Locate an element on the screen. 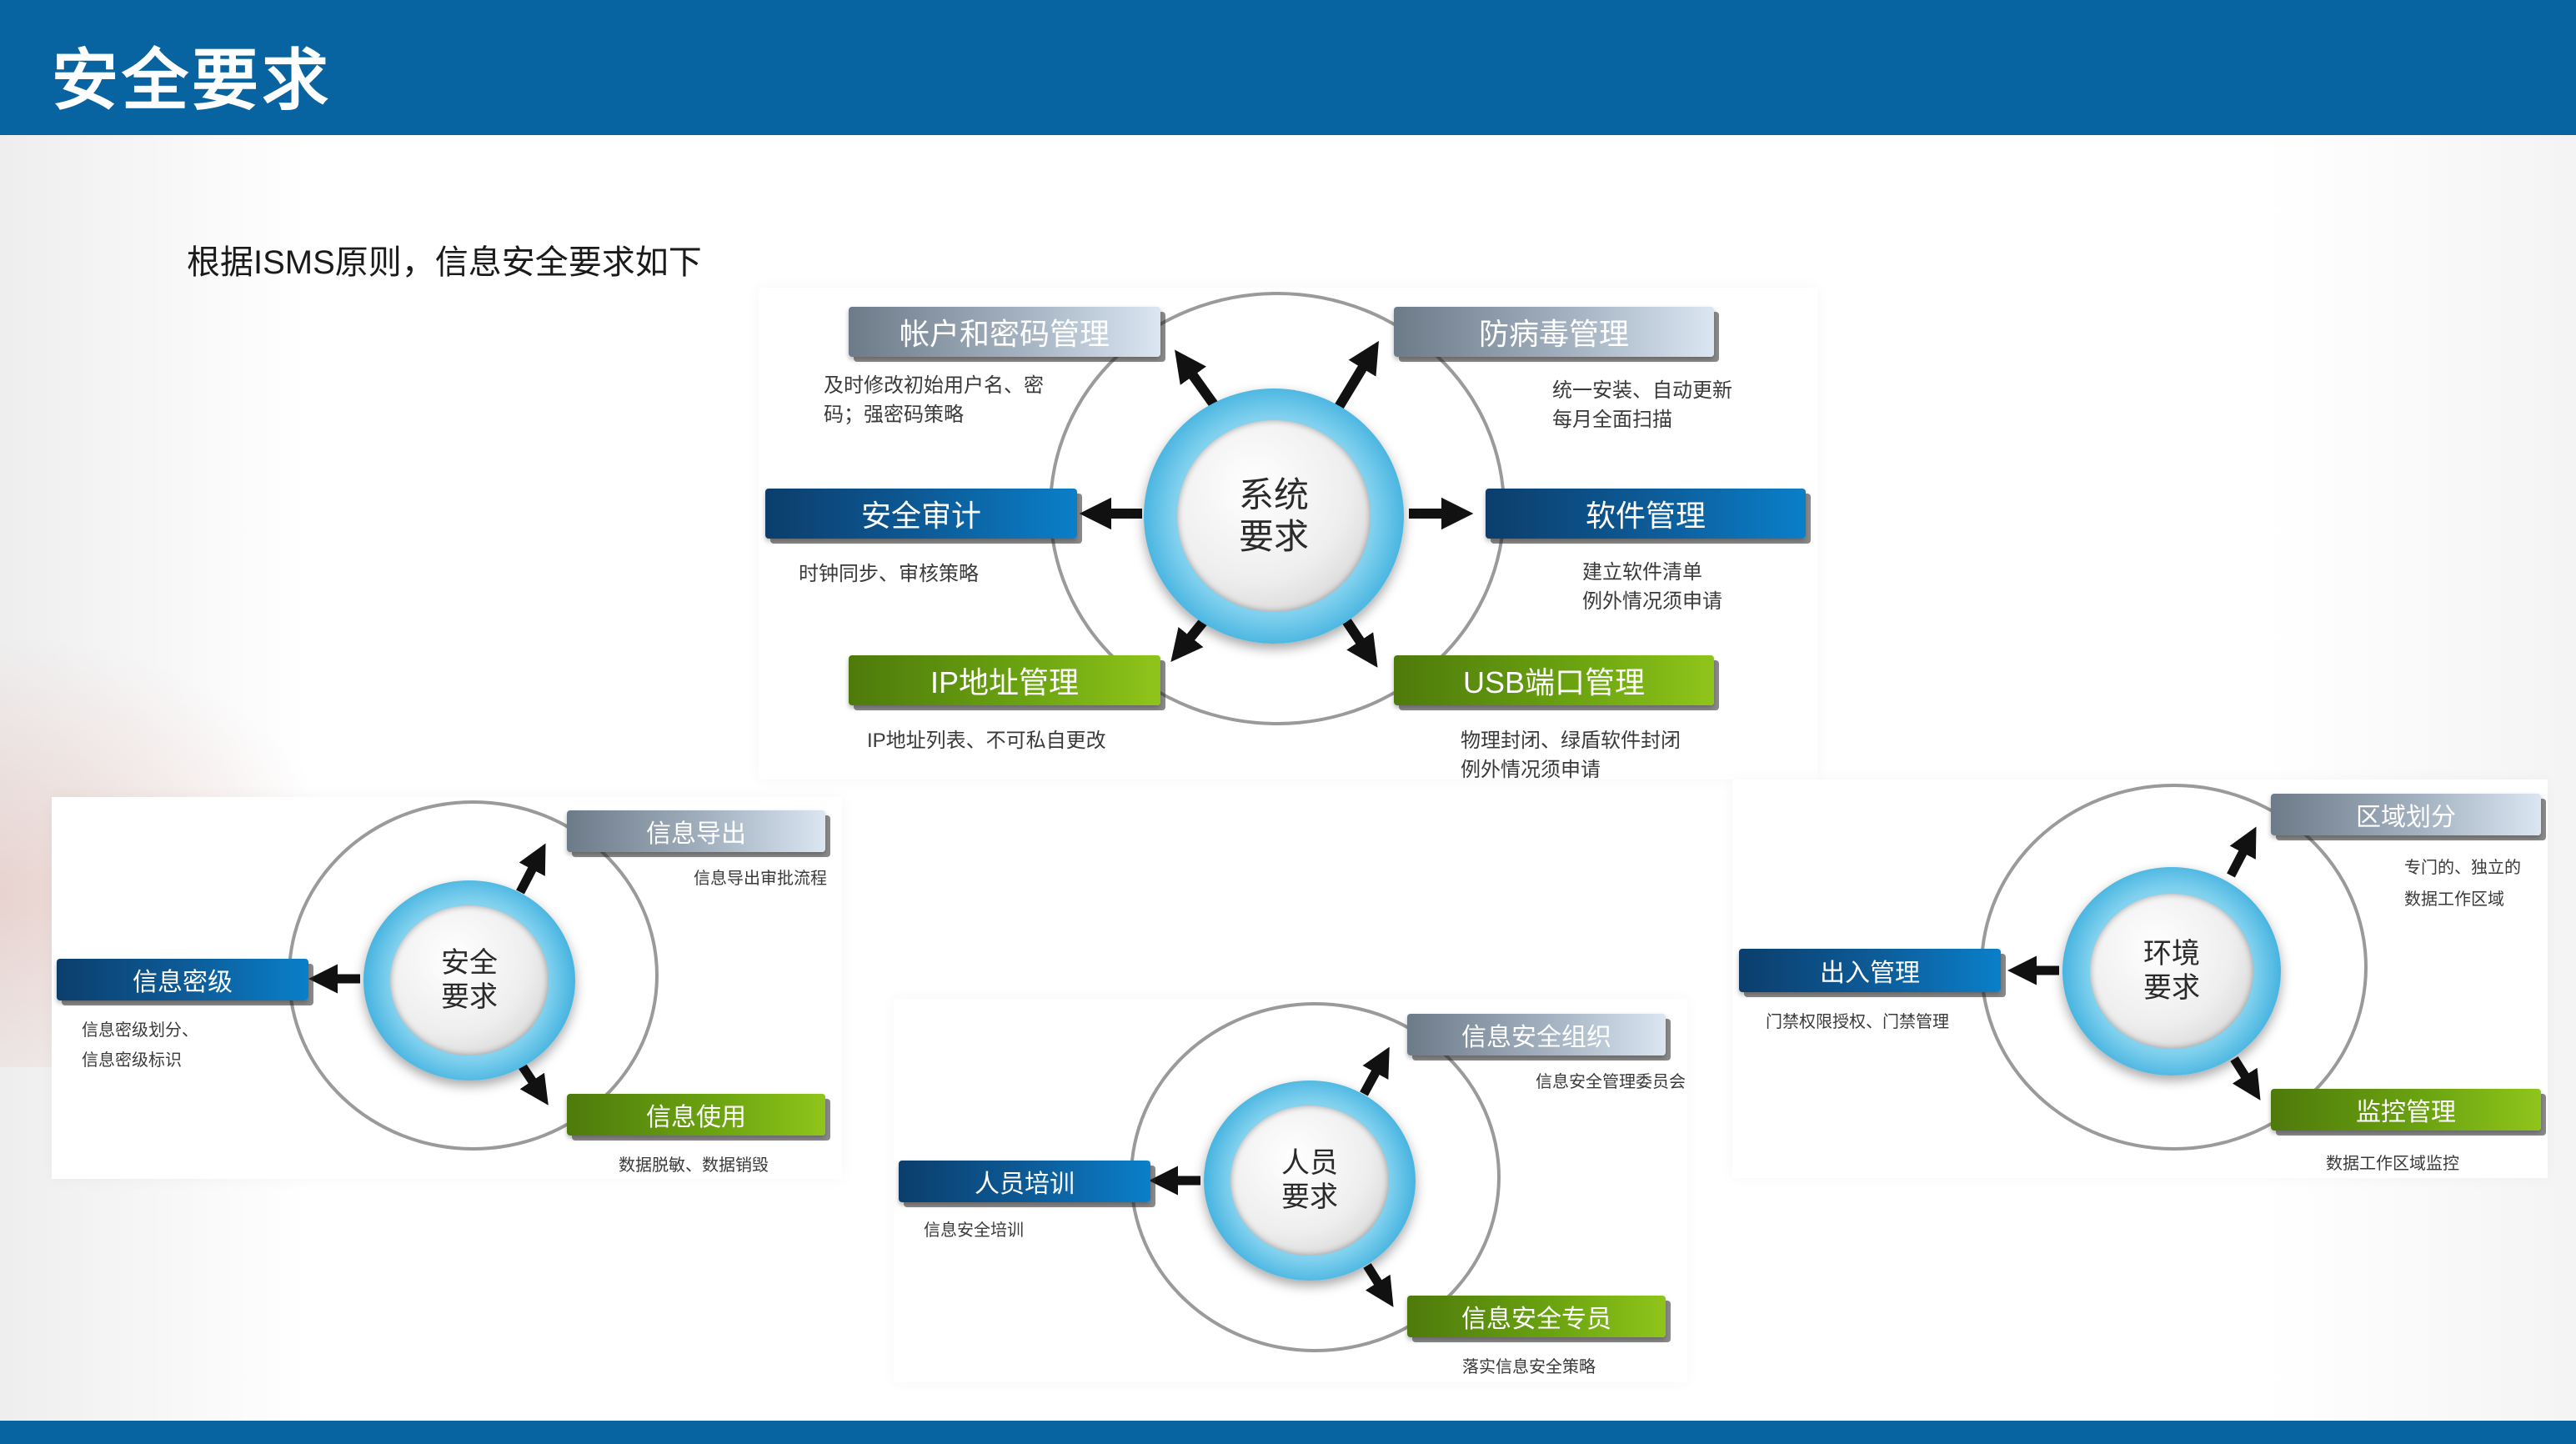 Image resolution: width=2576 pixels, height=1444 pixels. monitoring-management-desc: 数据工作区域监控 is located at coordinates (2392, 1164).